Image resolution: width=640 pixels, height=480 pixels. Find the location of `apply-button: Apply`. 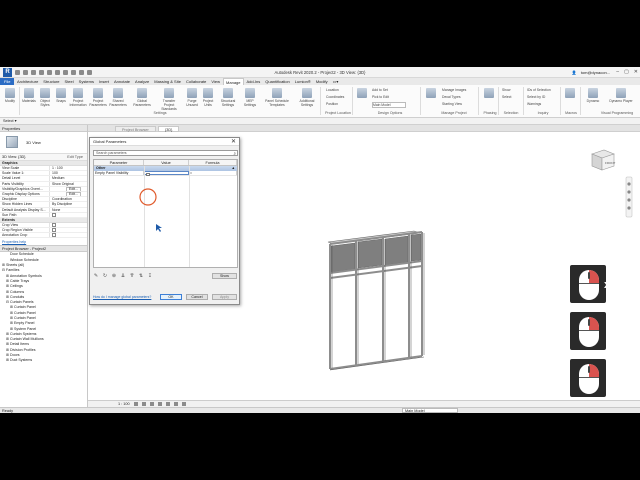

apply-button: Apply is located at coordinates (224, 297).